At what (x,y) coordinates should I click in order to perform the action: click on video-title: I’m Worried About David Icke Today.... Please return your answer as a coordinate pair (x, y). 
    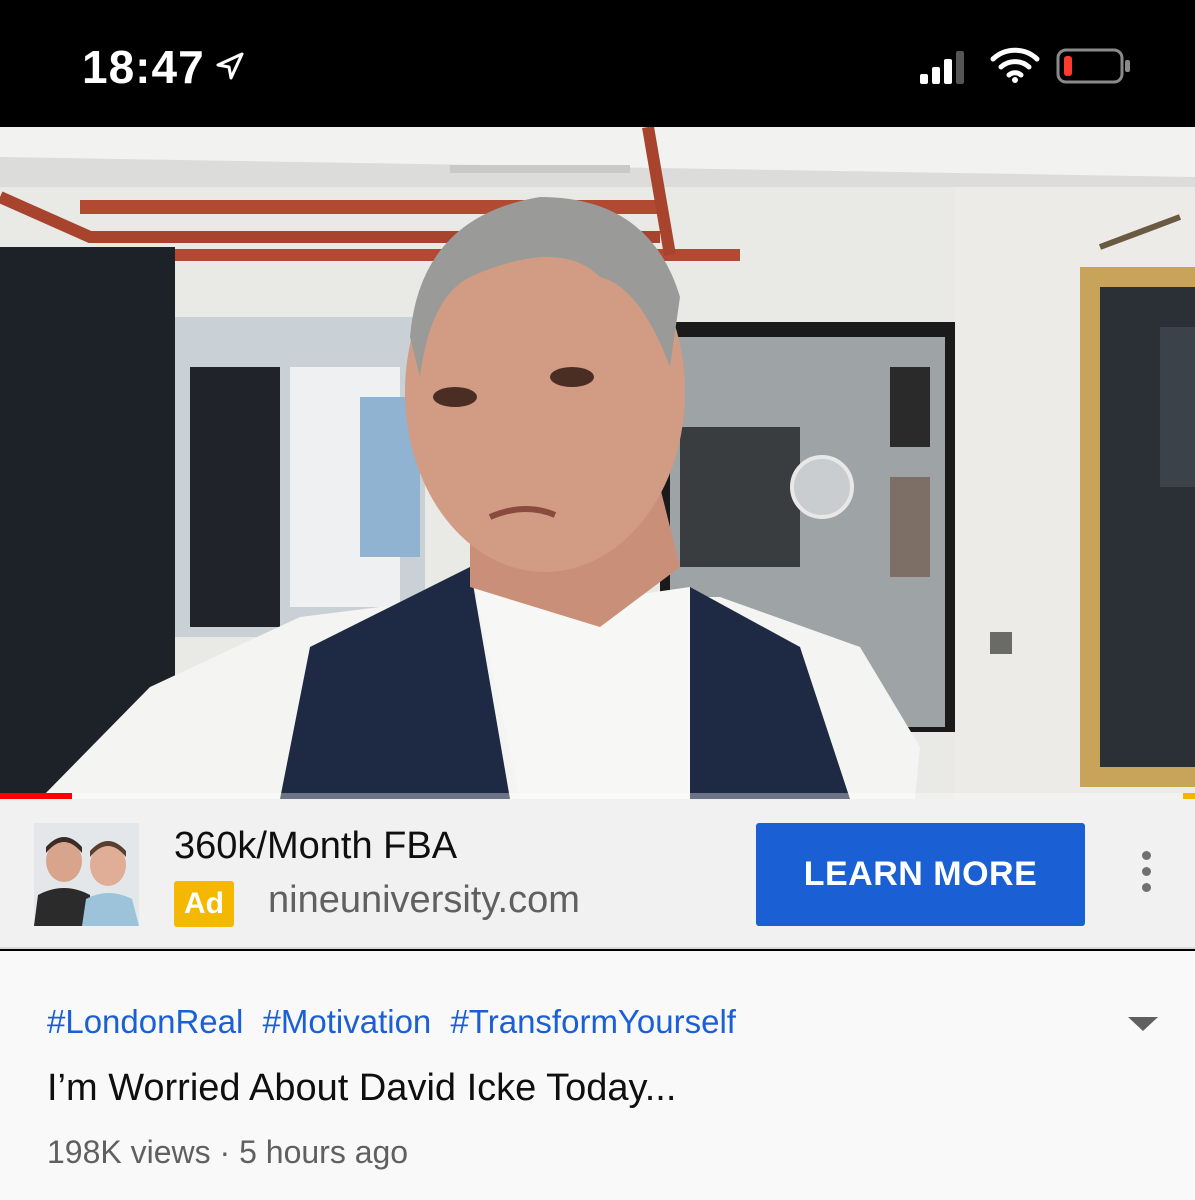
    Looking at the image, I should click on (361, 1088).